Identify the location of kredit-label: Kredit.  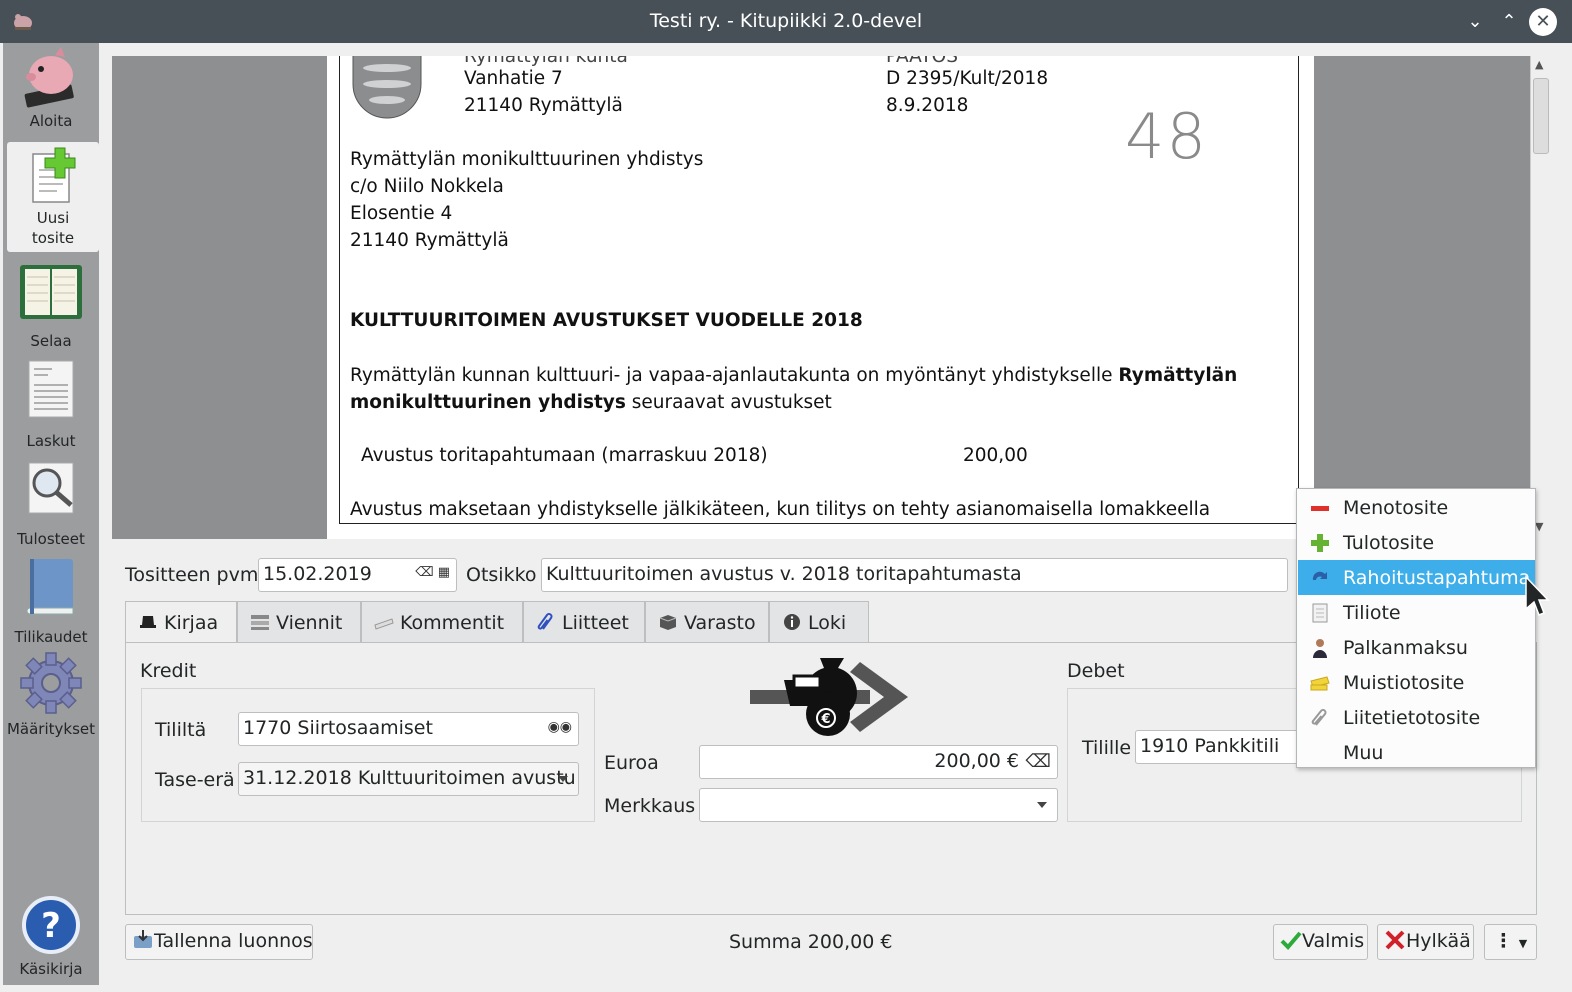
(168, 671).